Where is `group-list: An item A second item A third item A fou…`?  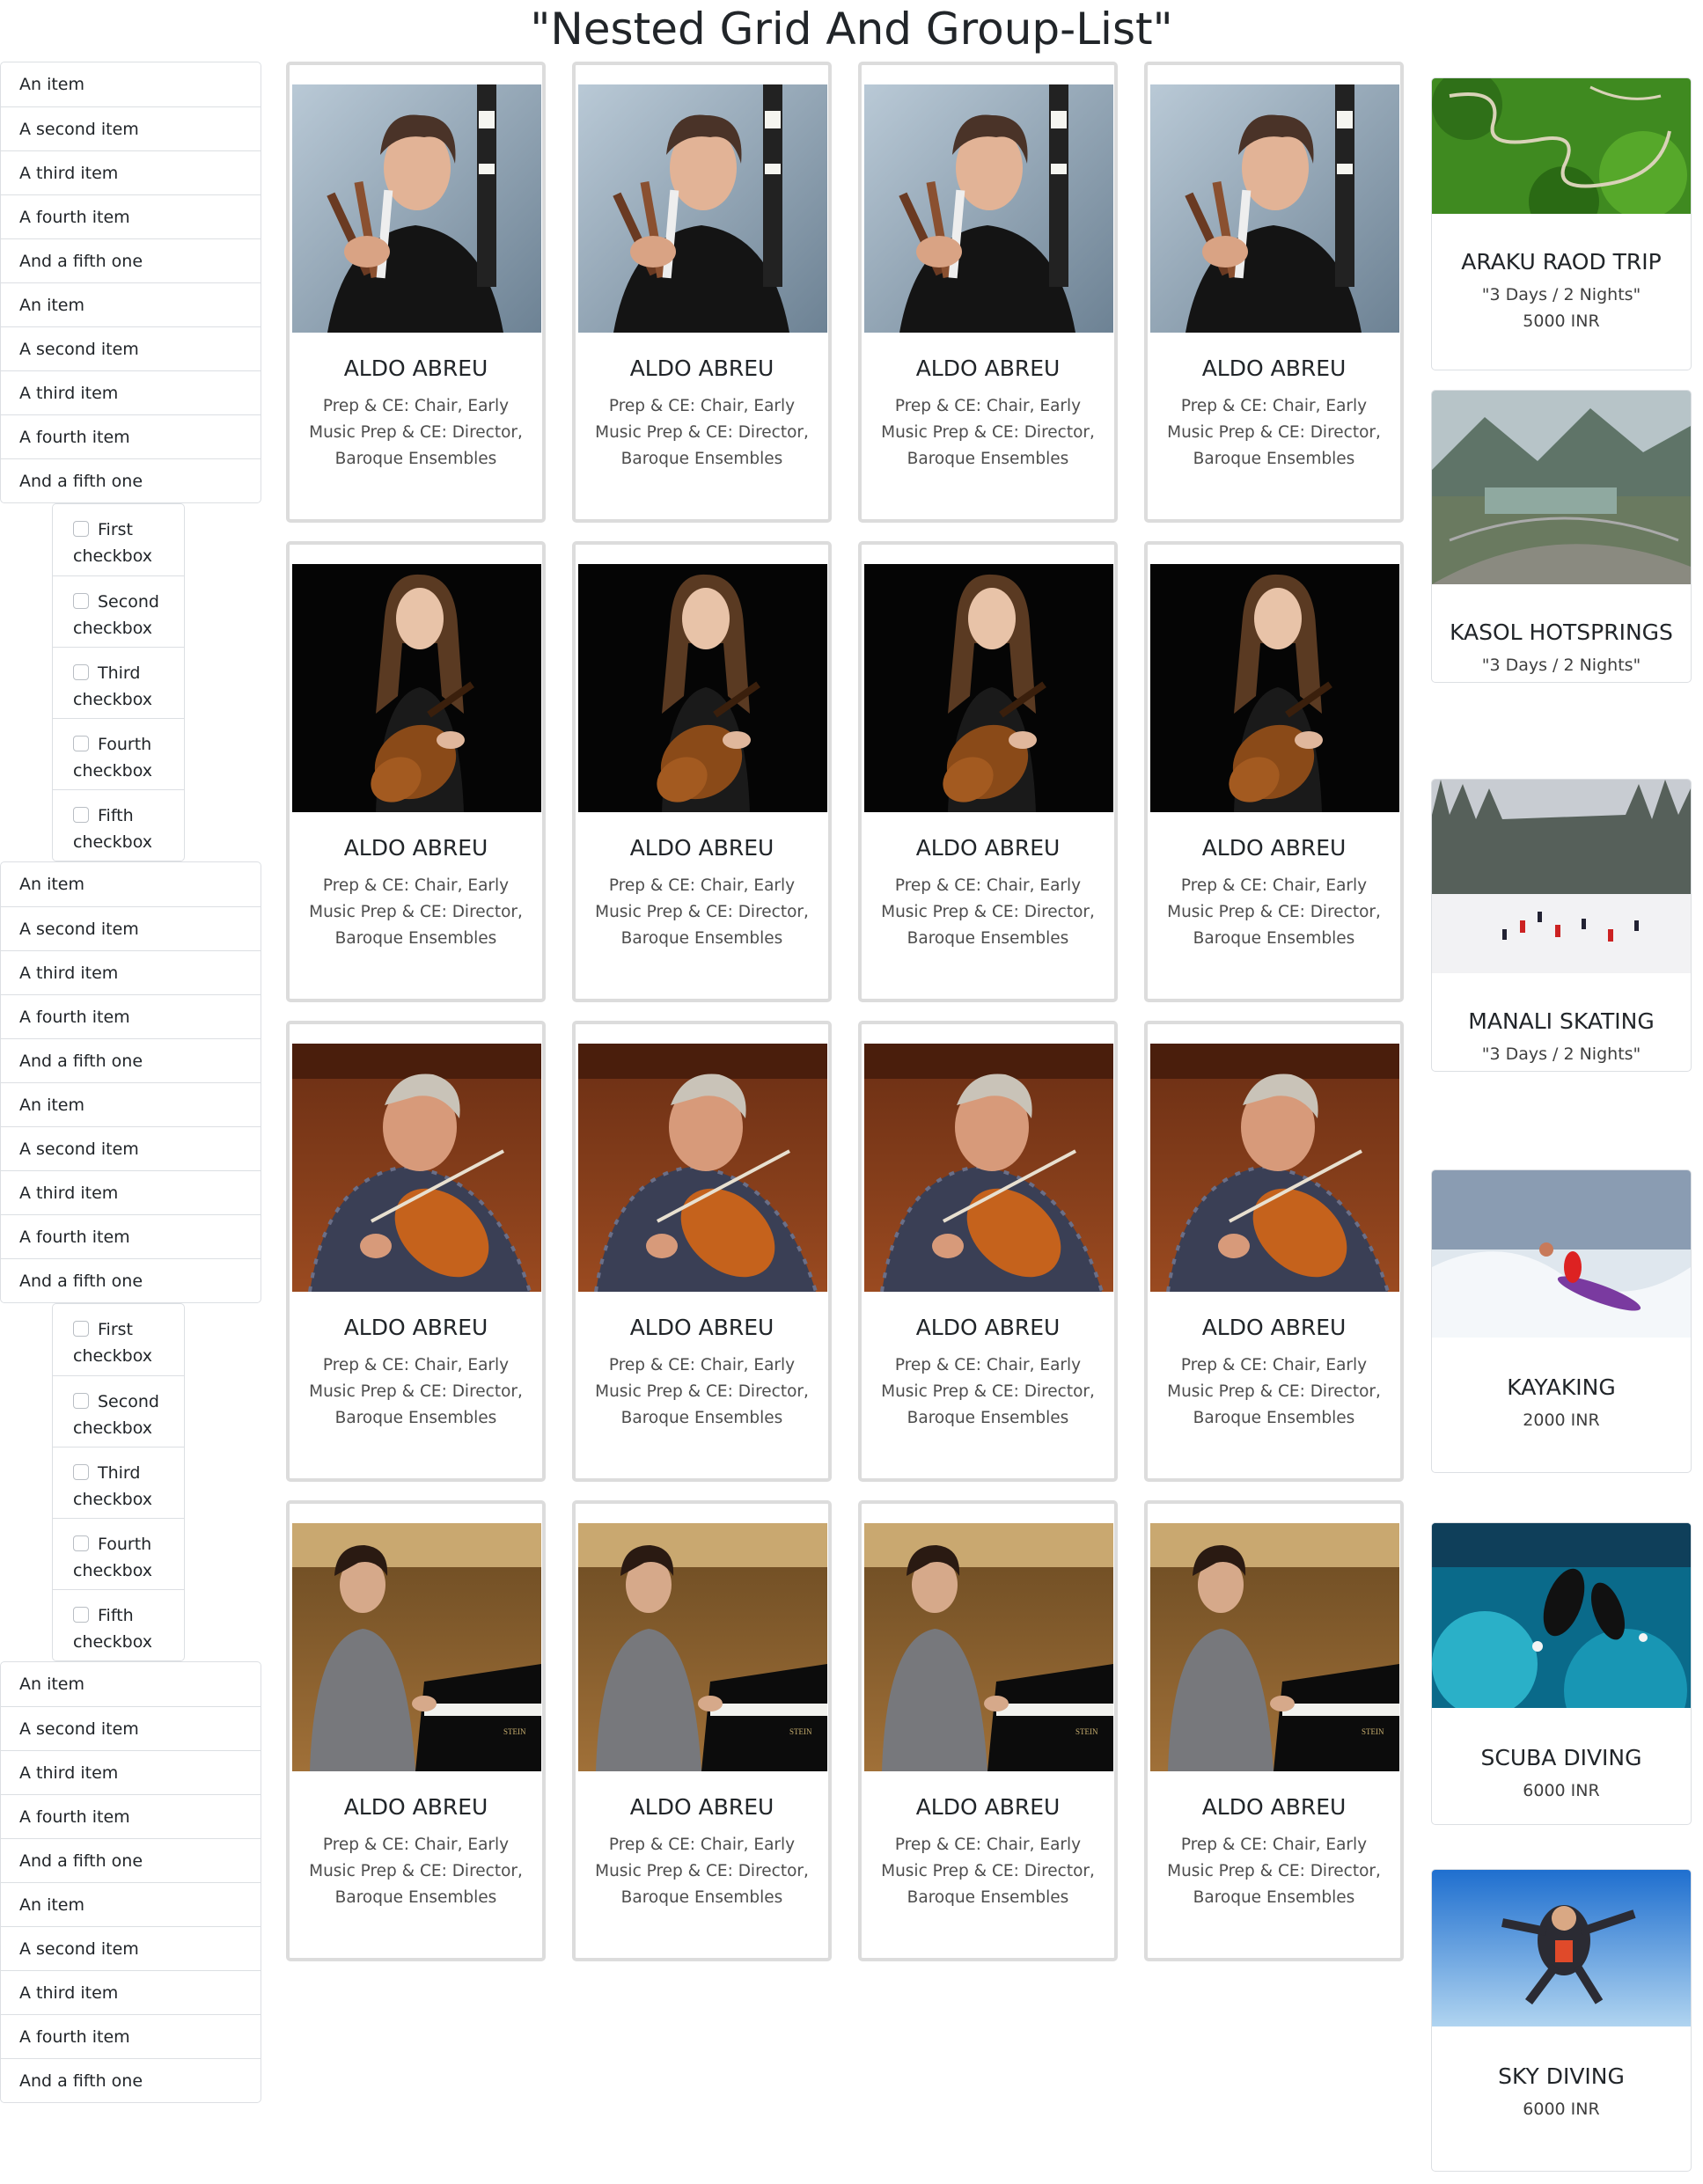 group-list: An item A second item A third item A fou… is located at coordinates (130, 282).